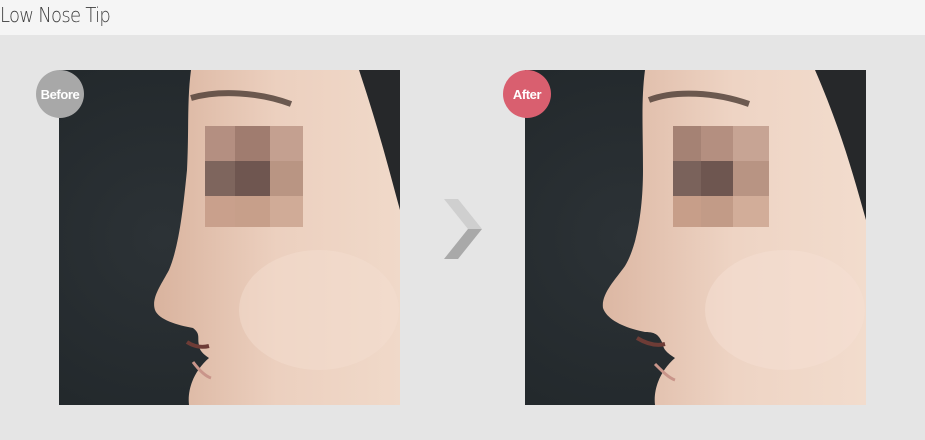  Describe the element at coordinates (55, 15) in the screenshot. I see `page-title: Low Nose Tip` at that location.